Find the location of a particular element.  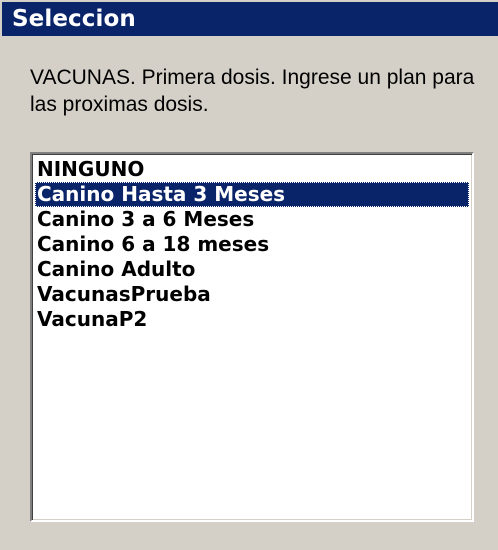

list-item-canino-hasta-3-meses: Canino Hasta 3 Meses is located at coordinates (252, 194).